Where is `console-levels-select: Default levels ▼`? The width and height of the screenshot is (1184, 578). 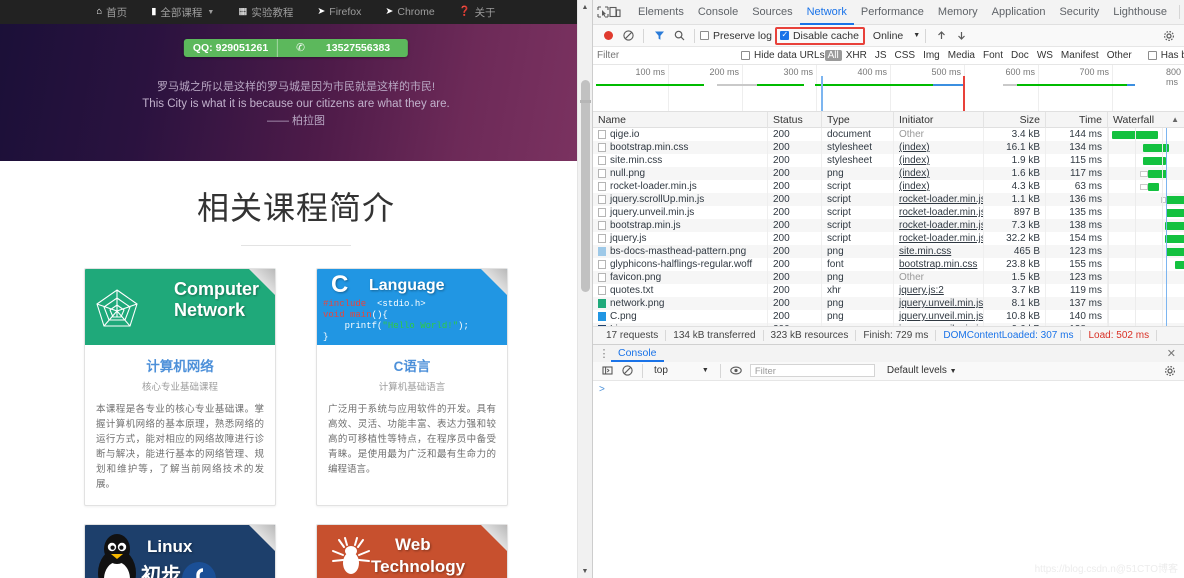 console-levels-select: Default levels ▼ is located at coordinates (922, 370).